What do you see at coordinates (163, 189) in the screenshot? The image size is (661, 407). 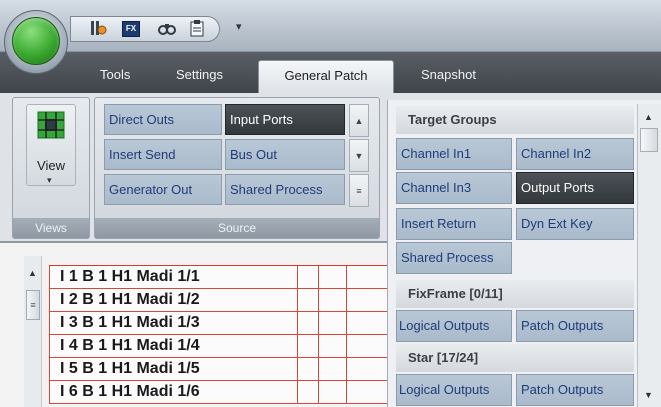 I see `source-generator-out-button: Generator Out` at bounding box center [163, 189].